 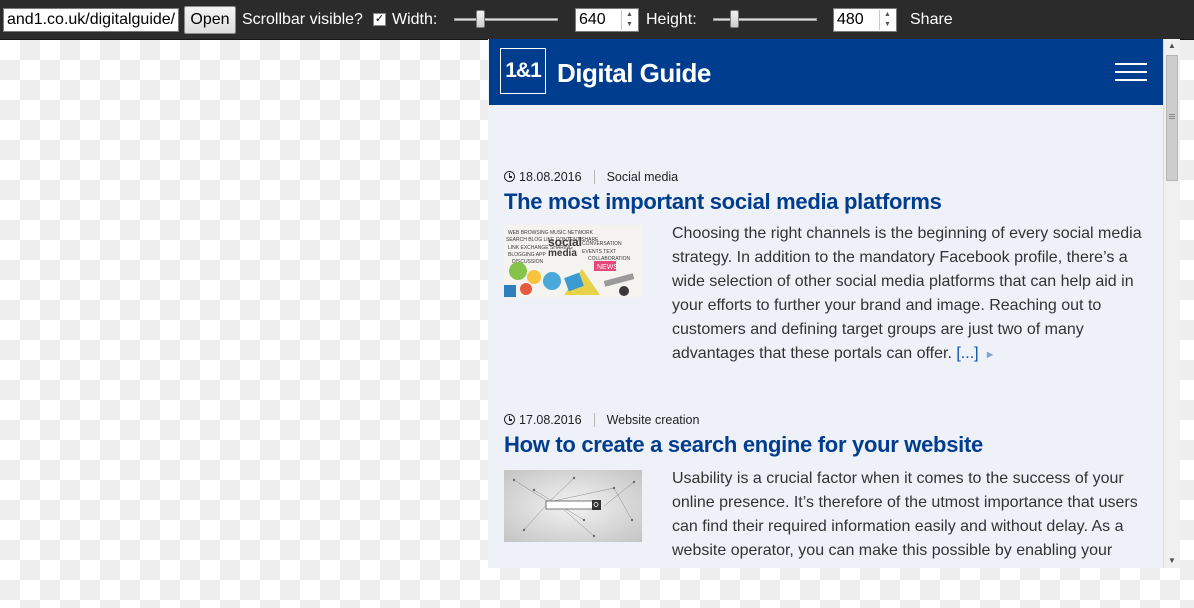 I want to click on site-brand: Digital Guide, so click(x=634, y=73).